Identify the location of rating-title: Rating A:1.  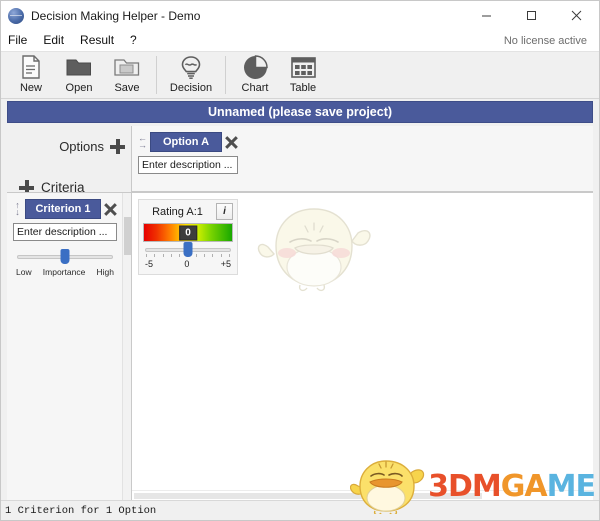
(177, 211).